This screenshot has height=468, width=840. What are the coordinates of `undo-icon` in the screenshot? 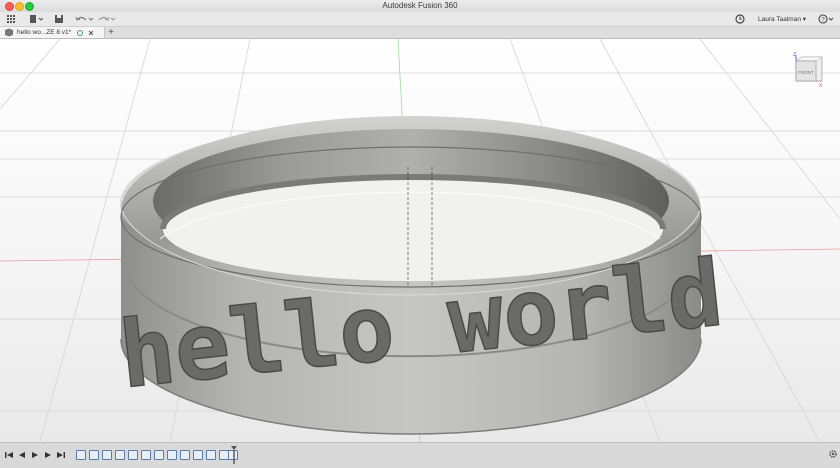 It's located at (84, 18).